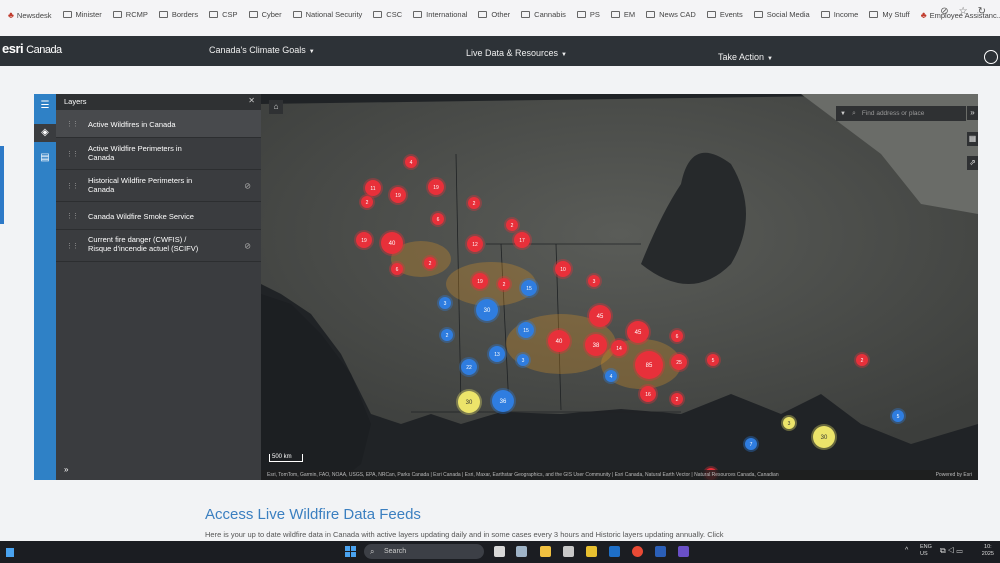 The image size is (1000, 563). I want to click on windows-start-icon, so click(350, 551).